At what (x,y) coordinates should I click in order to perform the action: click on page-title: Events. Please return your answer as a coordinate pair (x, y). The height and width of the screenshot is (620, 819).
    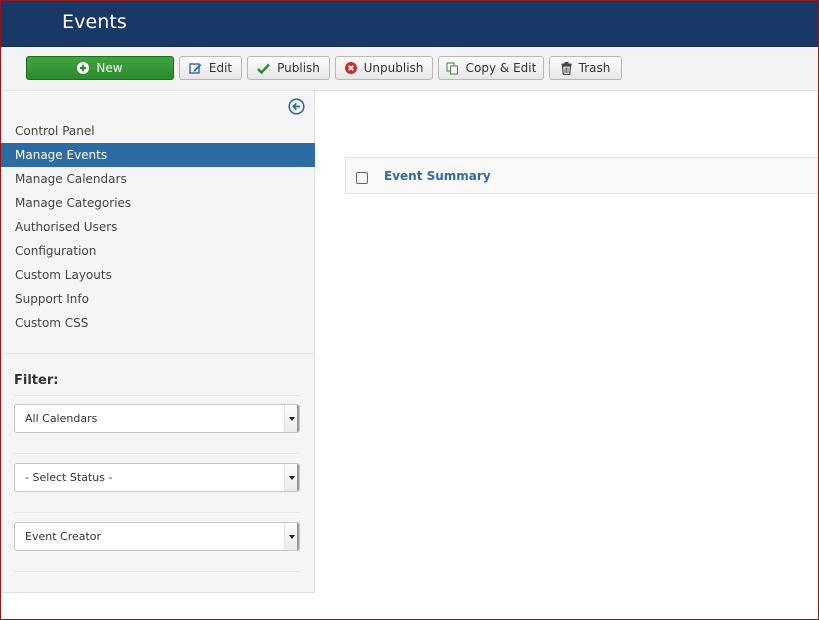
    Looking at the image, I should click on (94, 22).